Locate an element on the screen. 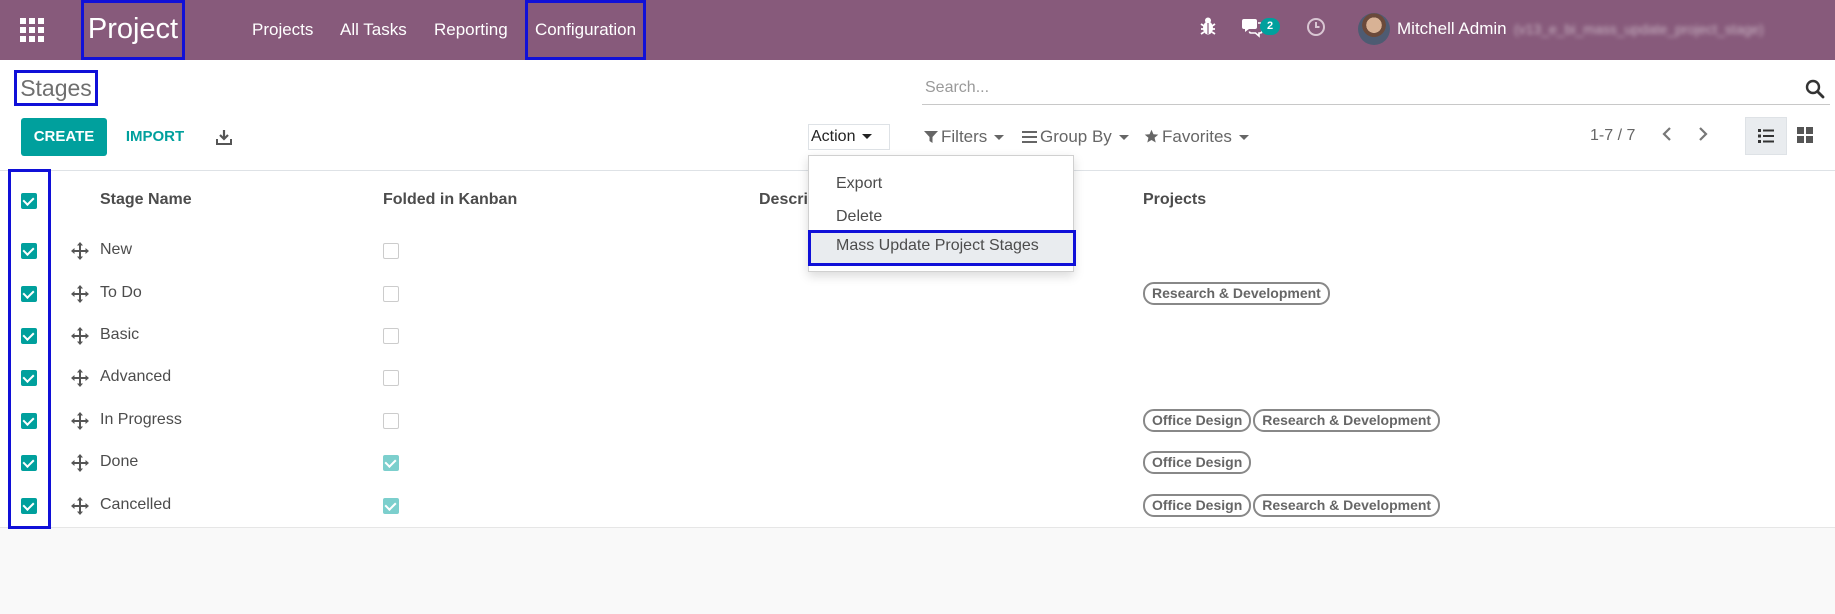 The height and width of the screenshot is (614, 1835). clock-icon is located at coordinates (1316, 29).